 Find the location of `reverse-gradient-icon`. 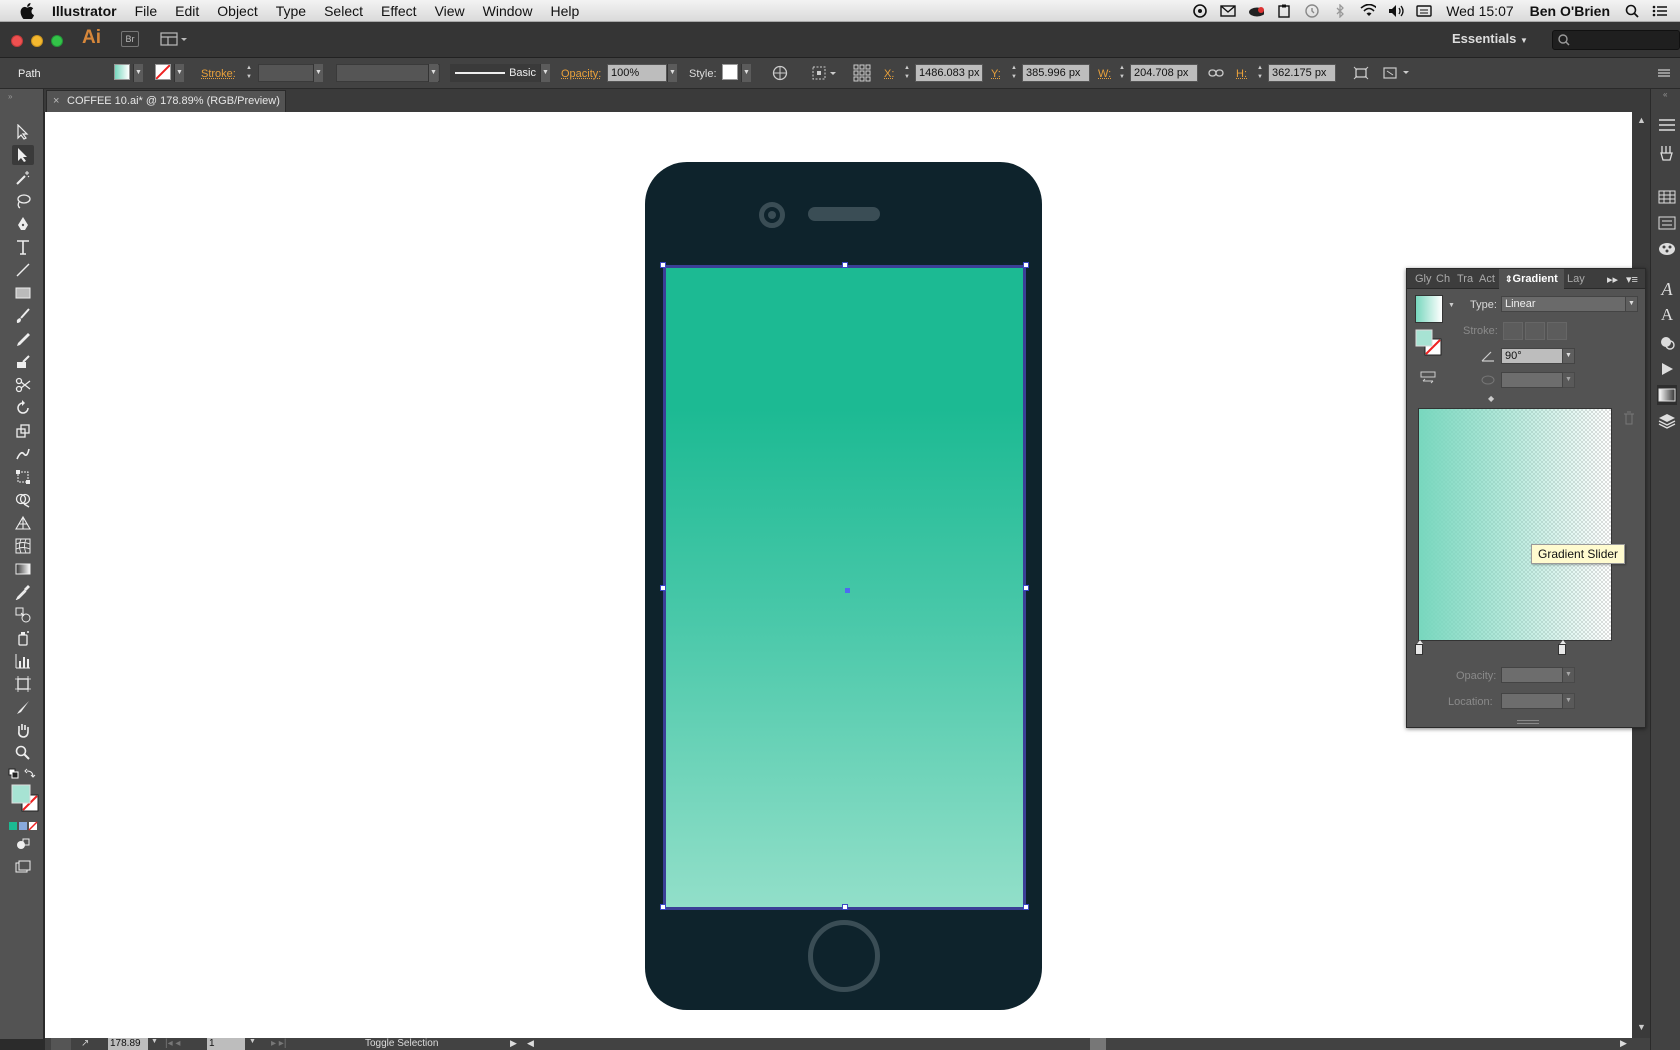

reverse-gradient-icon is located at coordinates (1428, 379).